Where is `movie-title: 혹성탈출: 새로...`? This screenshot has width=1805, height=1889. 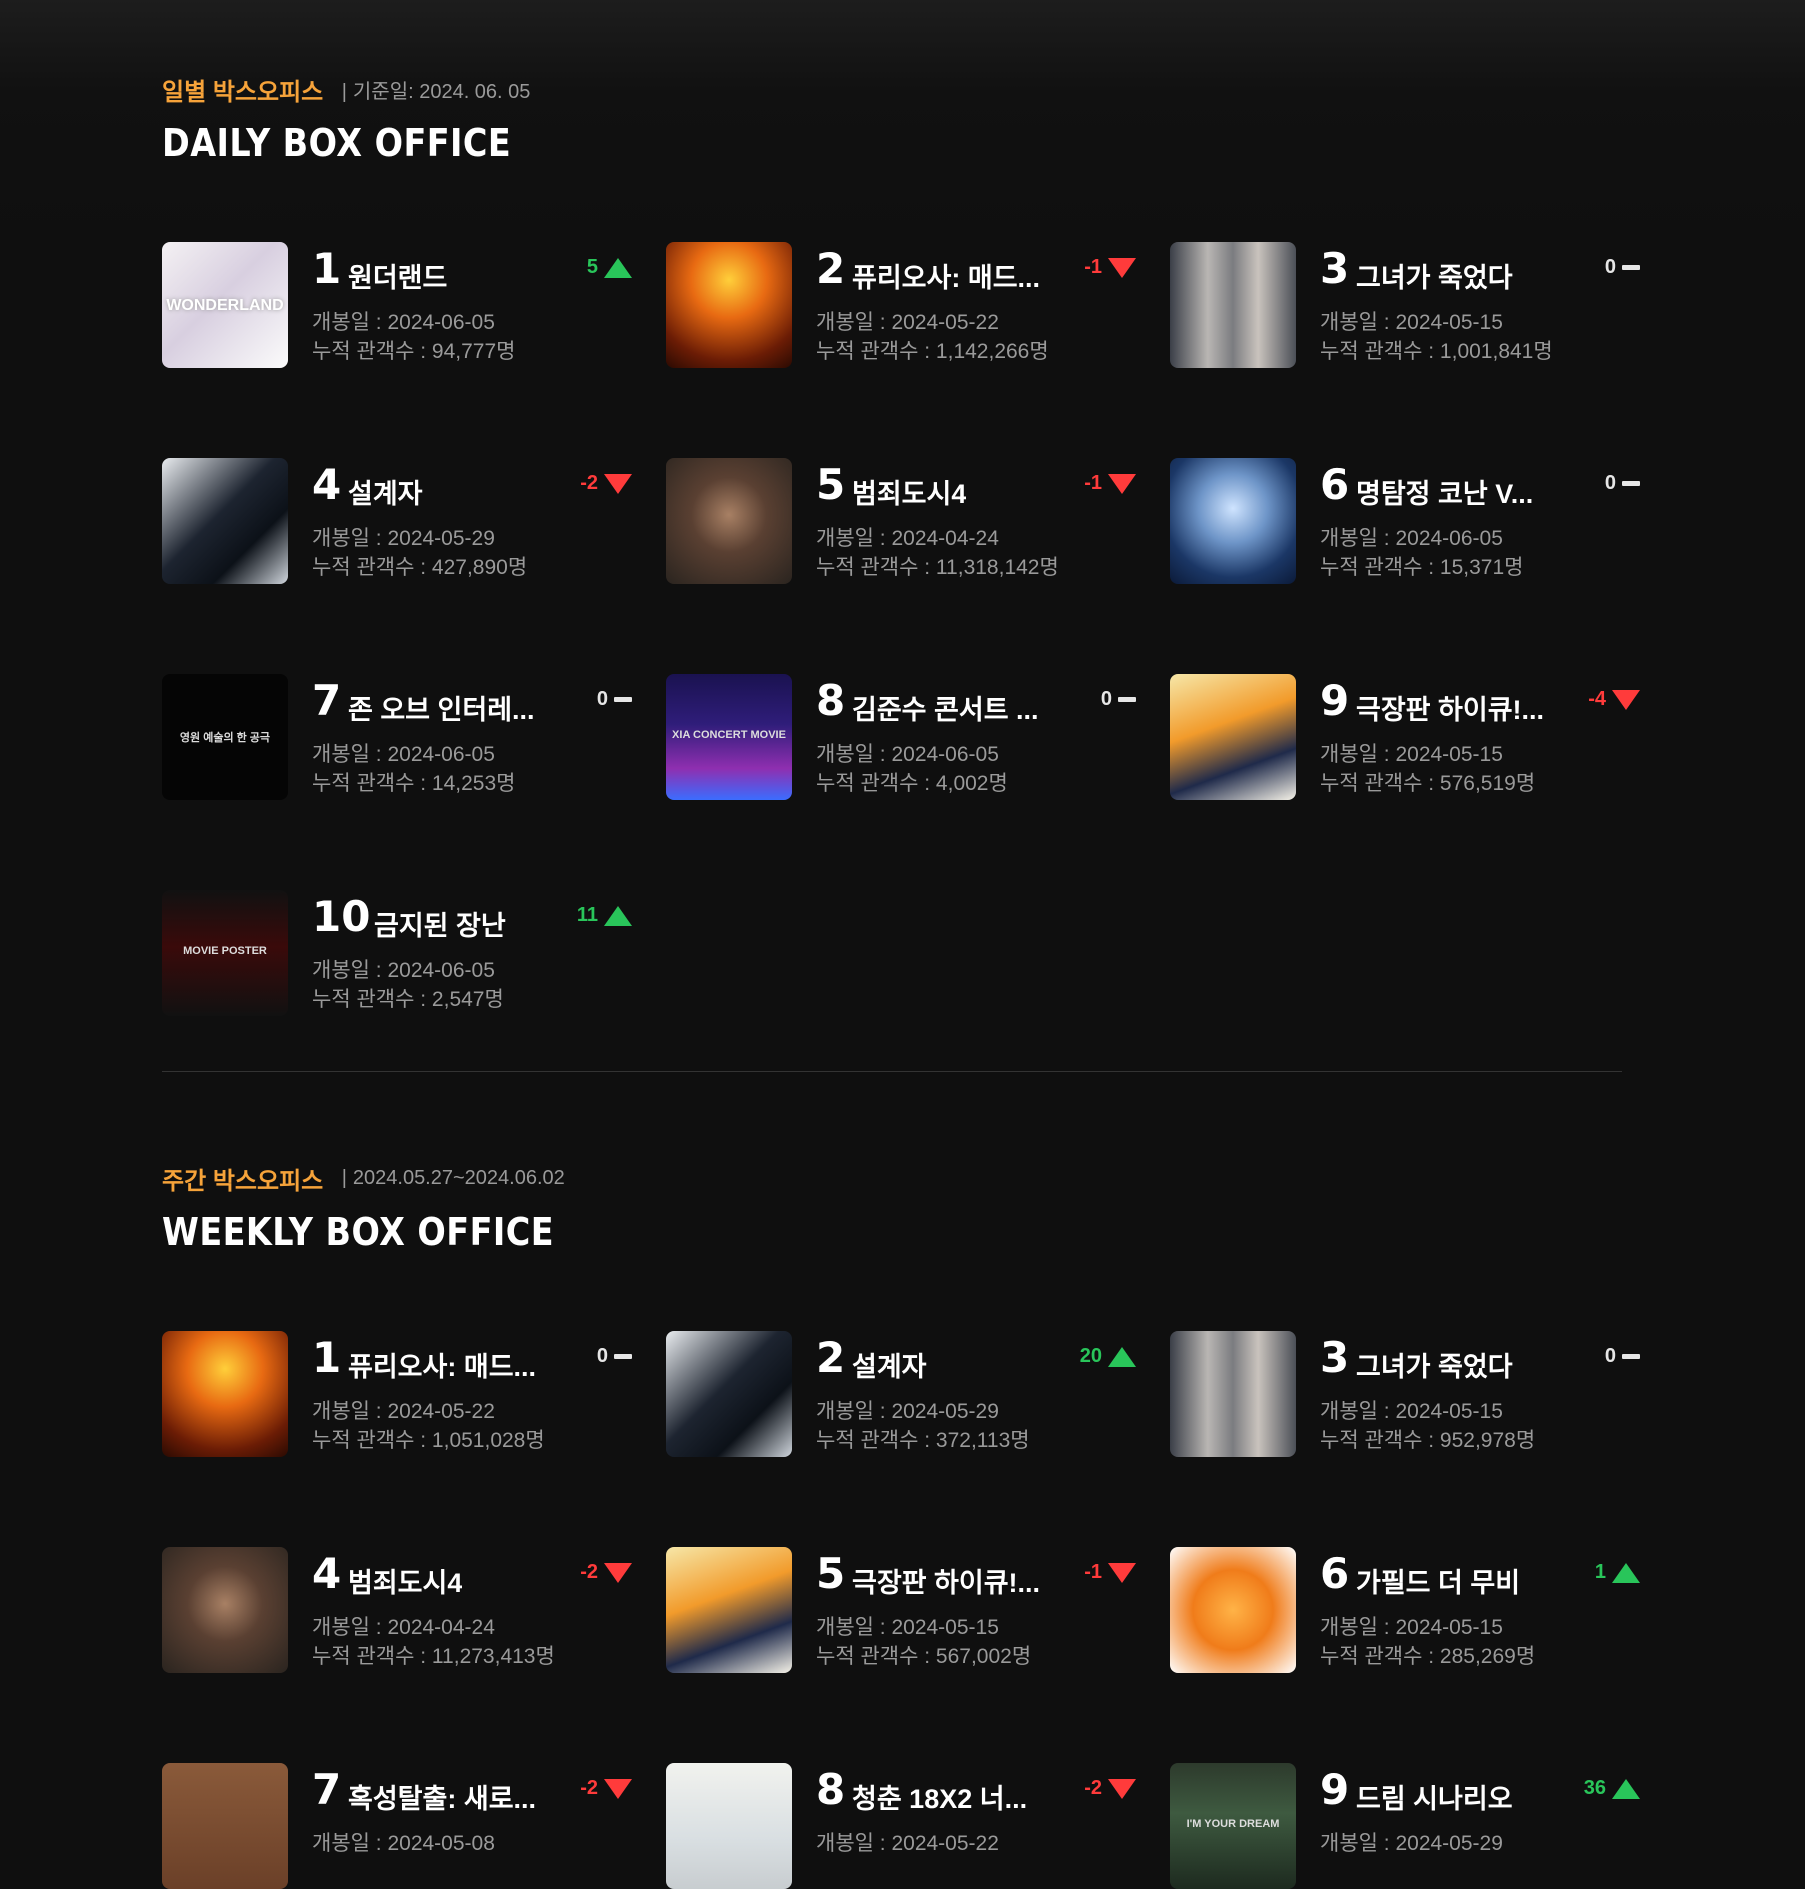 movie-title: 혹성탈출: 새로... is located at coordinates (442, 1796).